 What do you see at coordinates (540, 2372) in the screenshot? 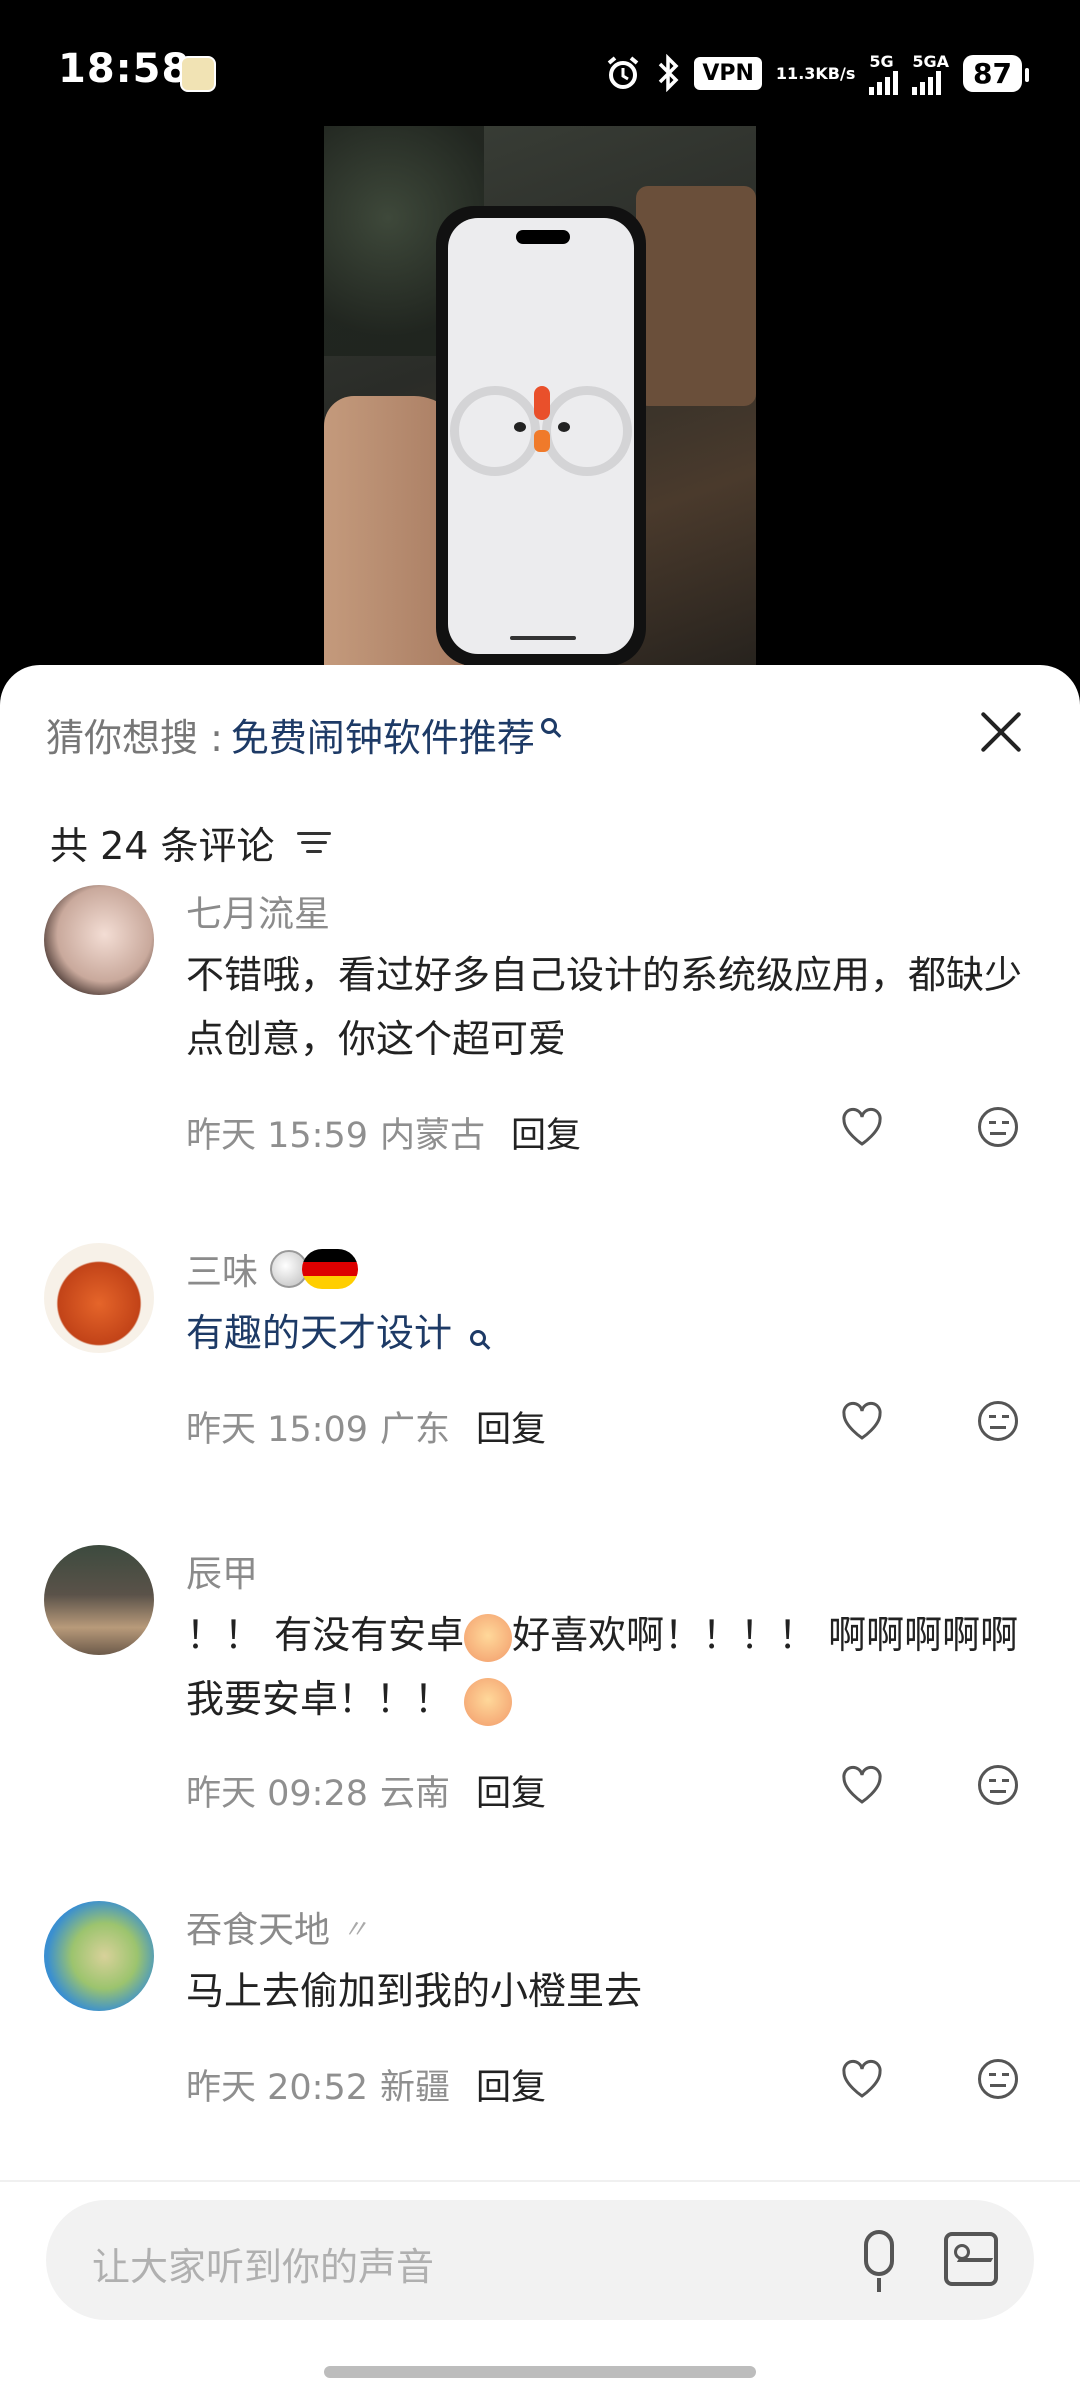
I see `gesture-bar` at bounding box center [540, 2372].